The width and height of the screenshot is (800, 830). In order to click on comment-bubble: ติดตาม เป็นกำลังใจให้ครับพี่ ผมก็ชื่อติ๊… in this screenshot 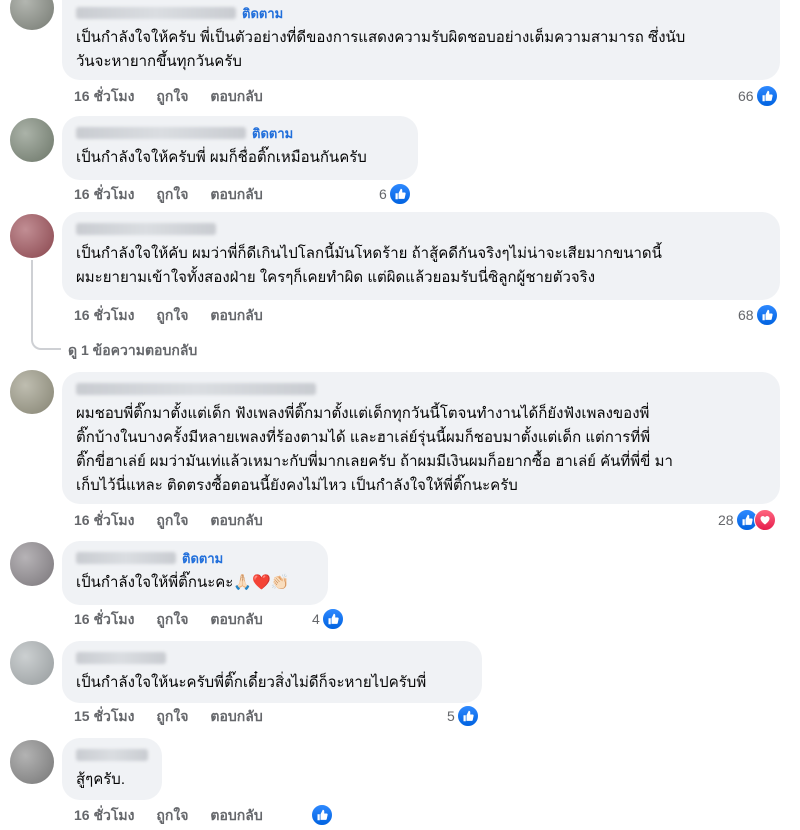, I will do `click(240, 148)`.